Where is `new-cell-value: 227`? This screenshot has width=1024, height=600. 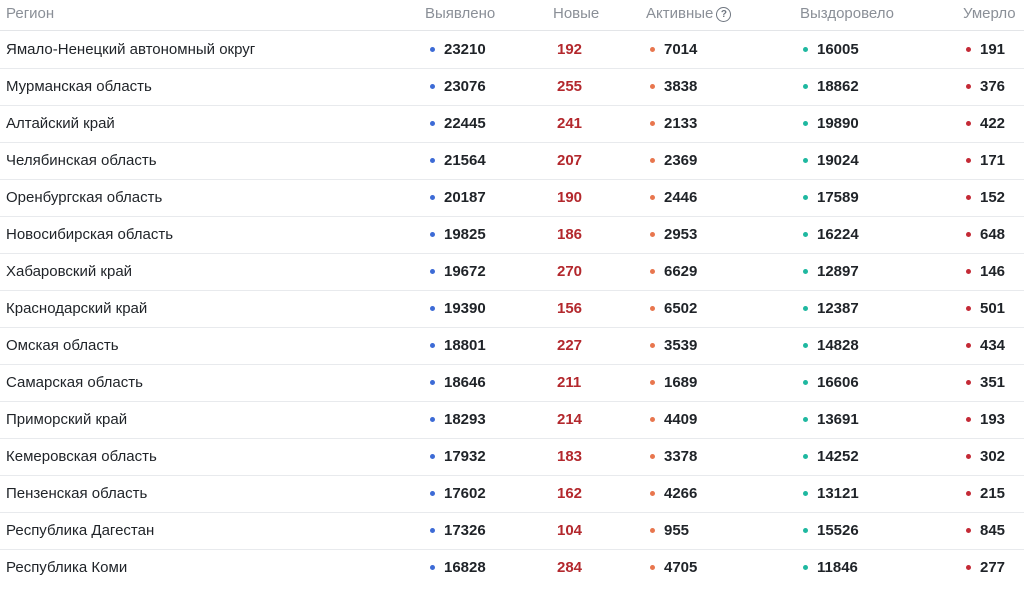
new-cell-value: 227 is located at coordinates (570, 345).